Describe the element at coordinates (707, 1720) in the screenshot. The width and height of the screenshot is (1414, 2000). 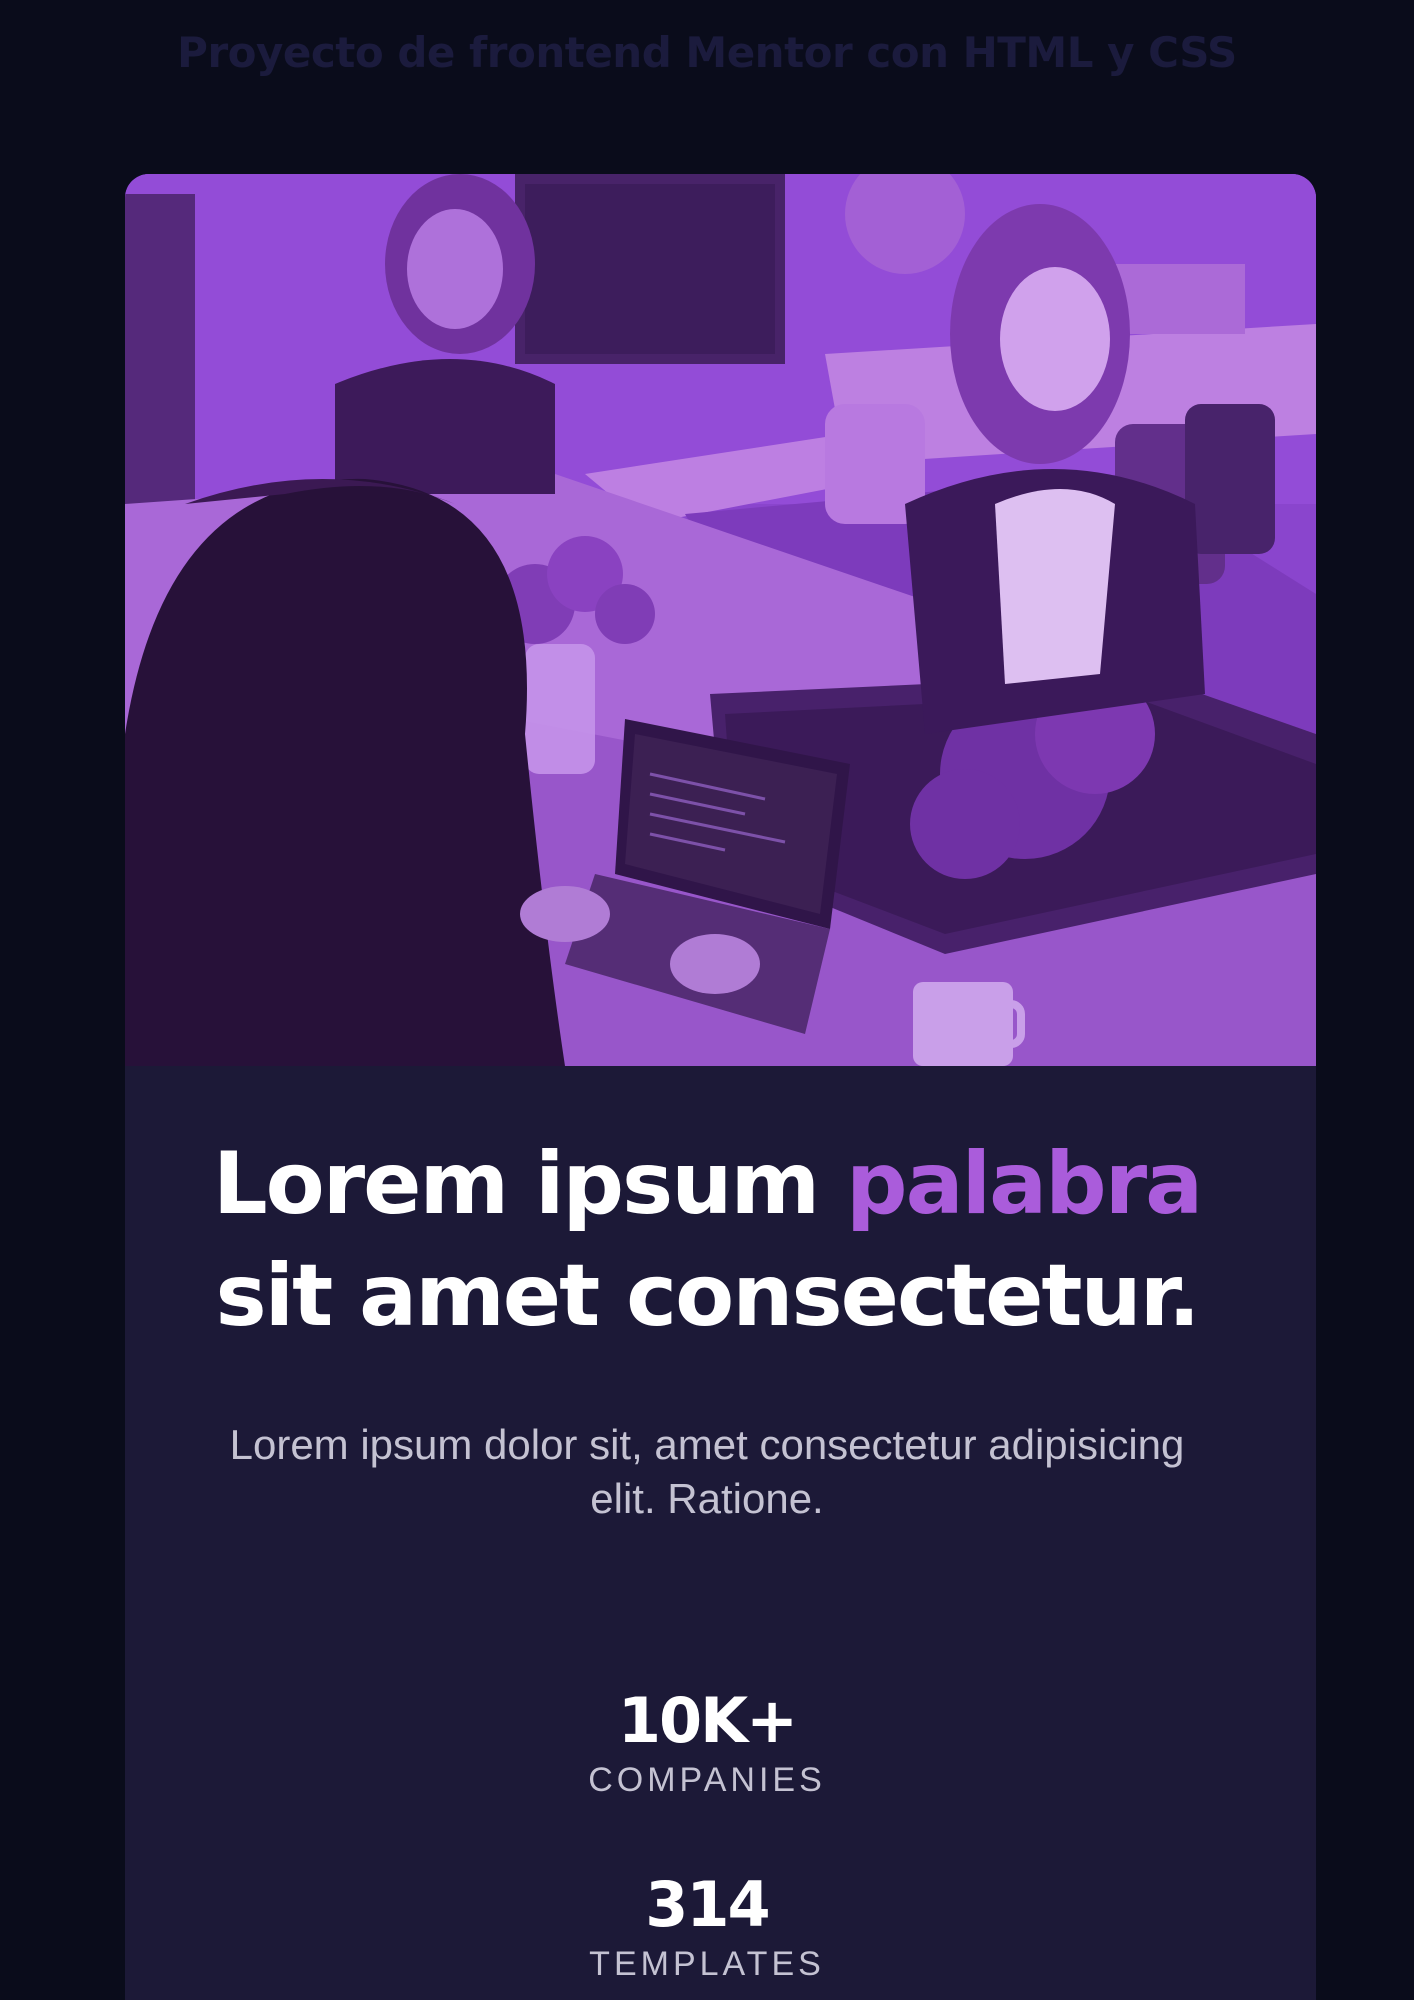
I see `stat-value: 10K+` at that location.